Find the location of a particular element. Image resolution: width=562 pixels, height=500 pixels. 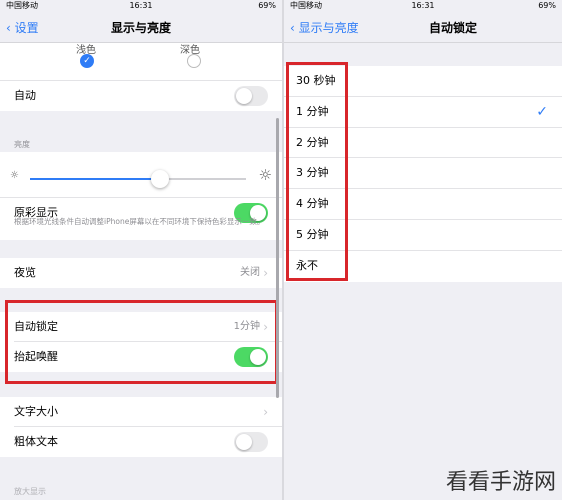

text-size-row: 文字大小 › is located at coordinates (141, 412).